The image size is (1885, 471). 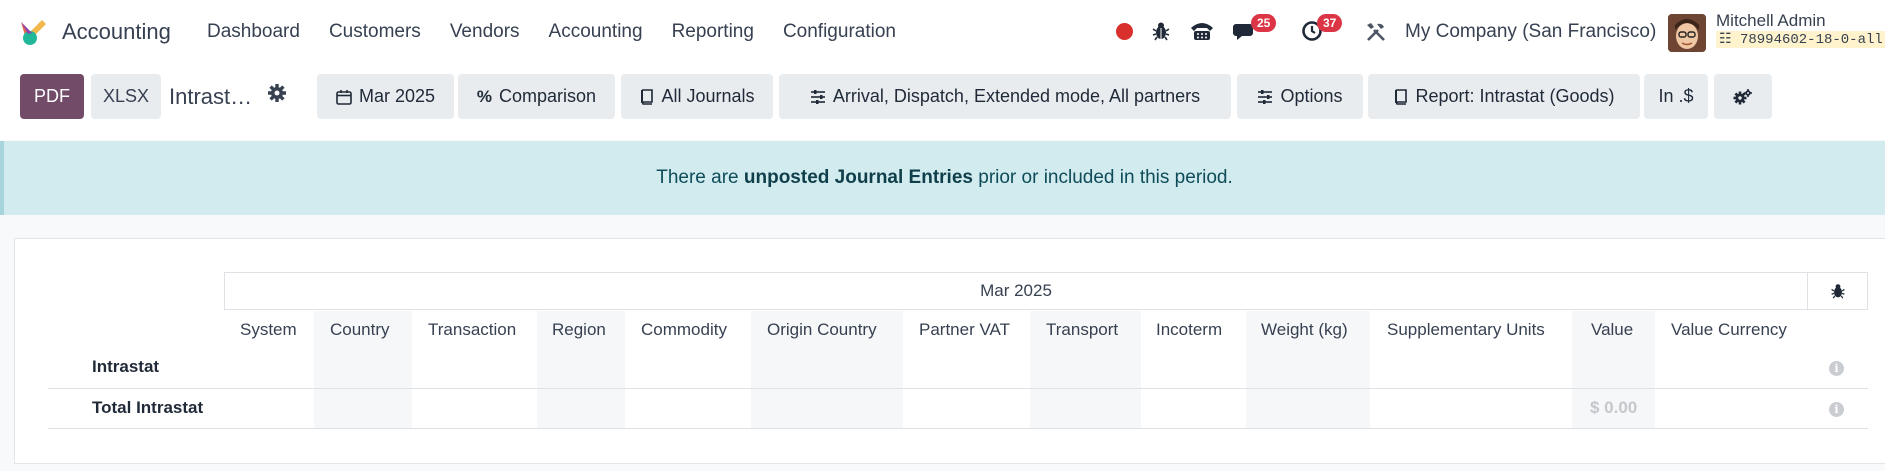 What do you see at coordinates (125, 367) in the screenshot?
I see `row-label-intrastat: Intrastat` at bounding box center [125, 367].